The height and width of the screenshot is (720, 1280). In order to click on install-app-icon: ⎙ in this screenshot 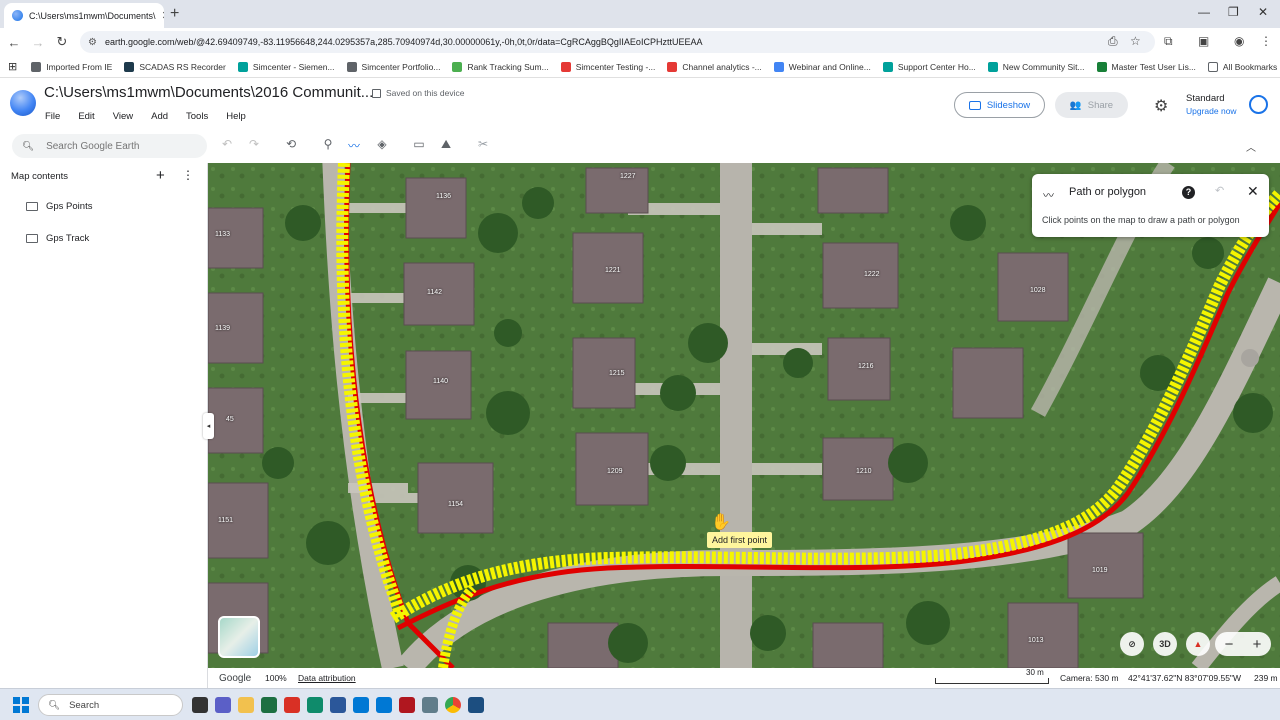, I will do `click(1113, 41)`.